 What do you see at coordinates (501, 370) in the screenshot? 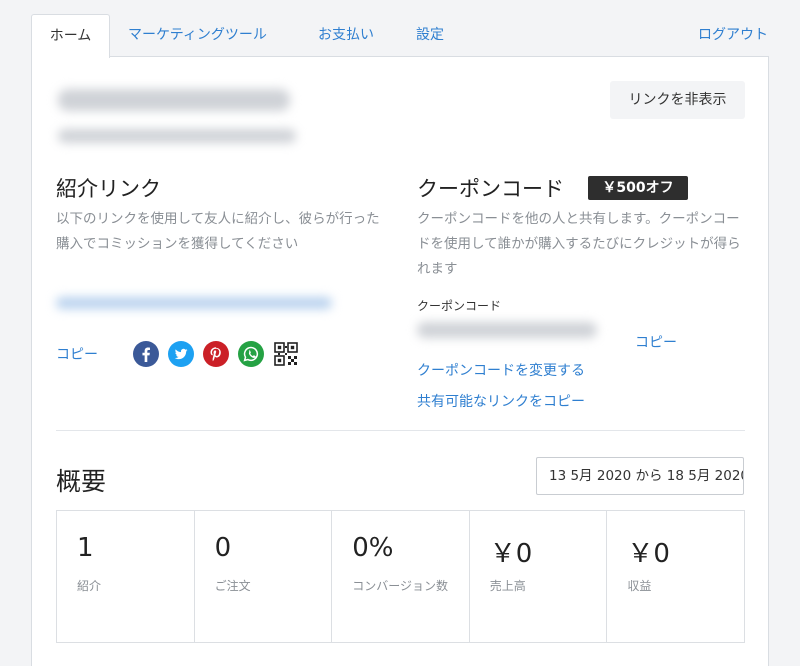
I see `change-coupon-link: クーポンコードを変更する` at bounding box center [501, 370].